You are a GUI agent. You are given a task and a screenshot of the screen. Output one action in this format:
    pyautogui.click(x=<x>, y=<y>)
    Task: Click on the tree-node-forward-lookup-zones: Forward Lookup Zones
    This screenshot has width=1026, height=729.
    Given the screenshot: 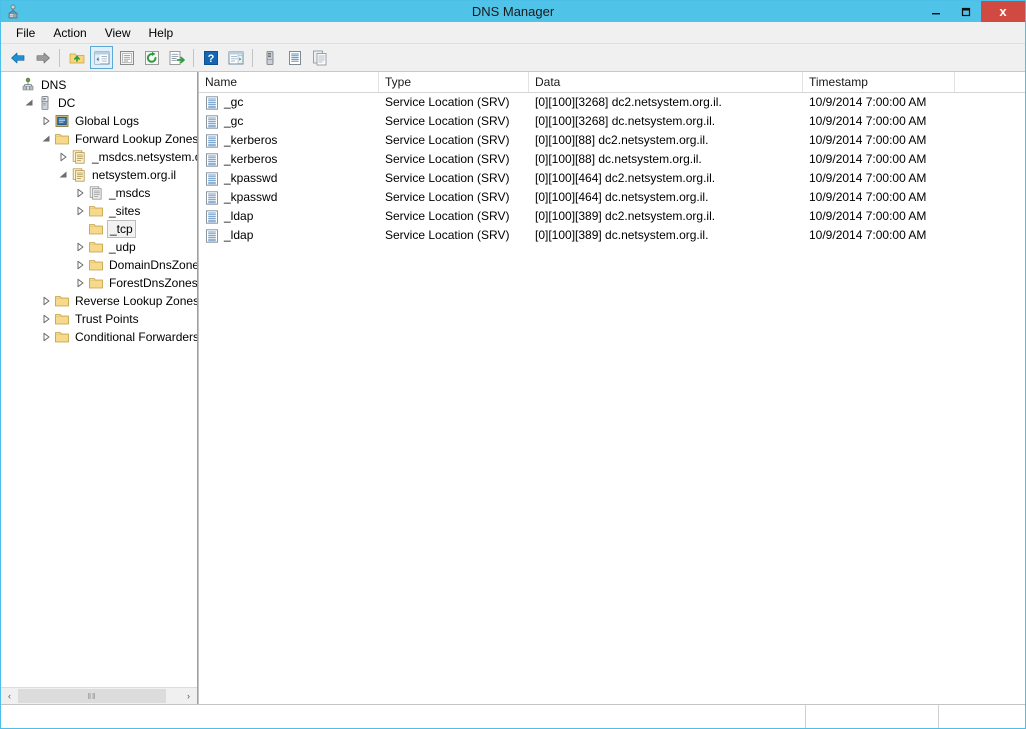 What is the action you would take?
    pyautogui.click(x=99, y=139)
    